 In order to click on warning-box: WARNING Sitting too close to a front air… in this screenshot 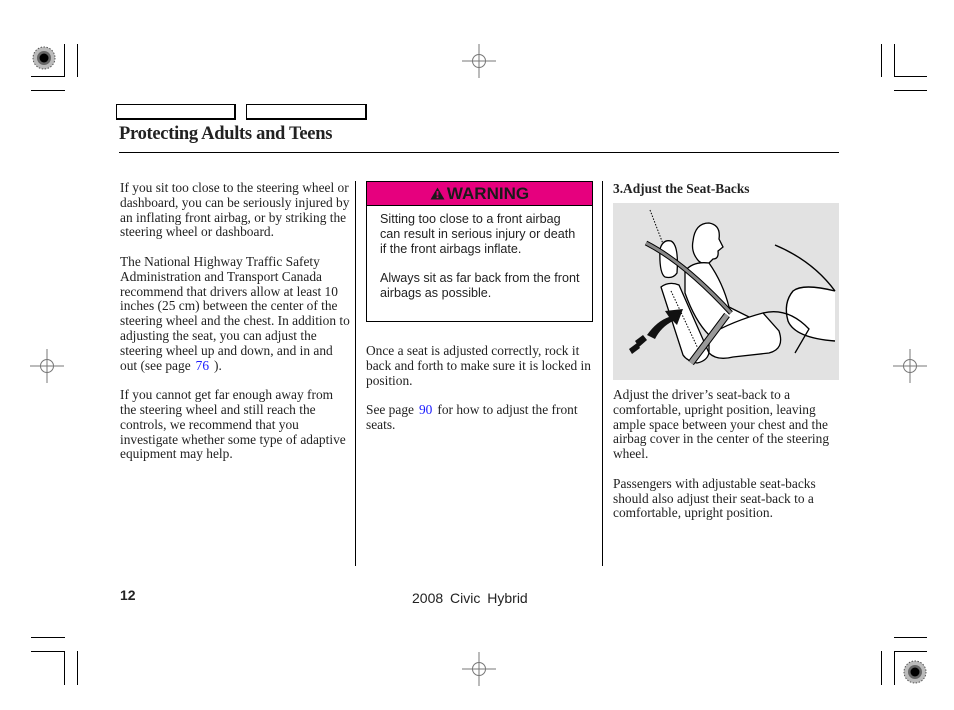, I will do `click(479, 251)`.